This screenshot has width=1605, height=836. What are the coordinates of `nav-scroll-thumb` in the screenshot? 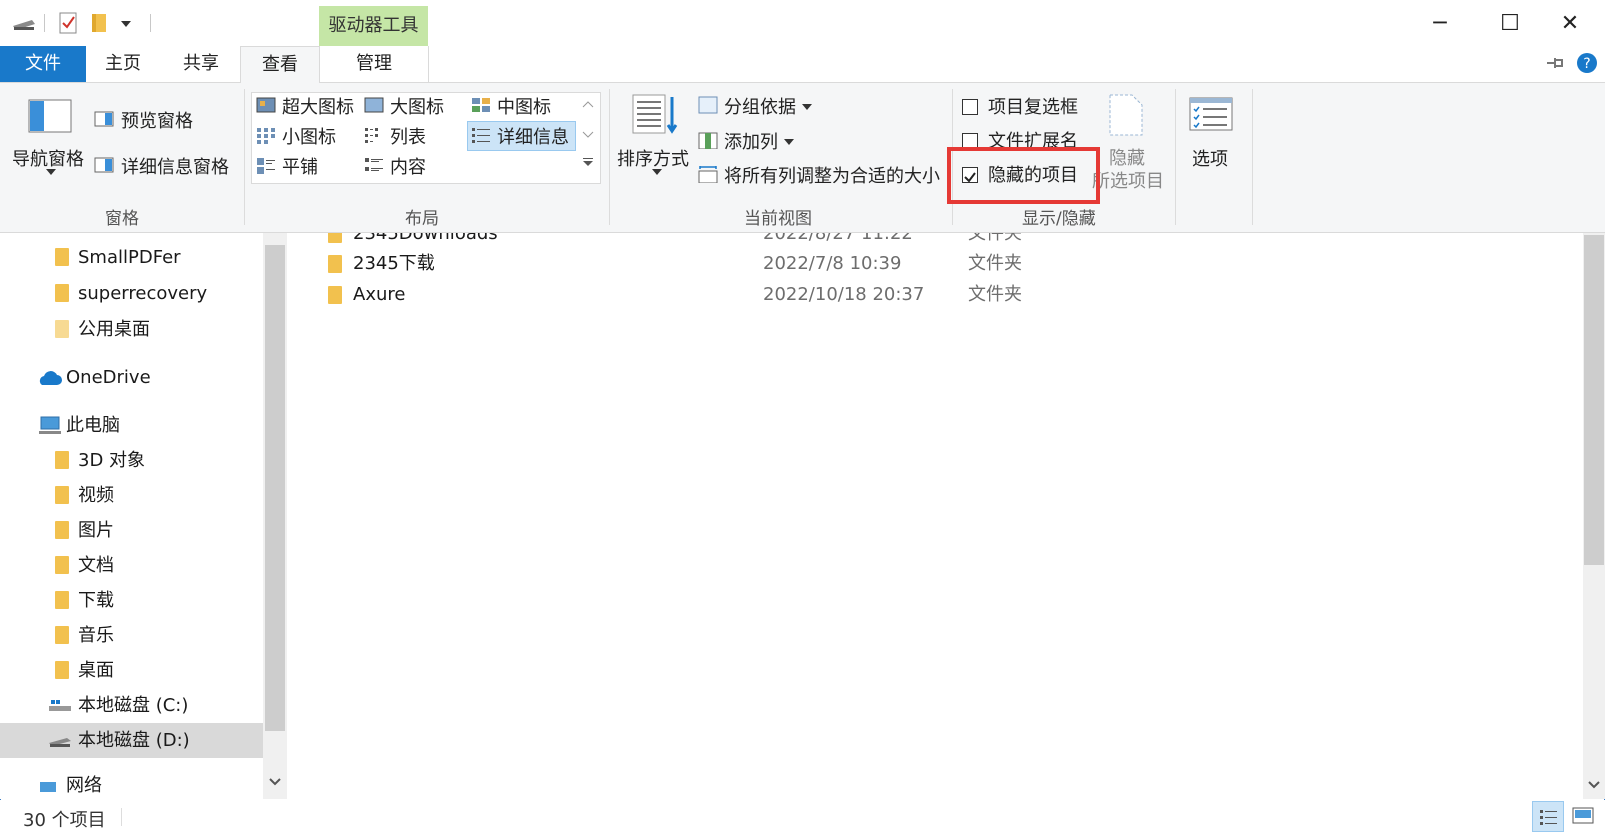 It's located at (275, 488).